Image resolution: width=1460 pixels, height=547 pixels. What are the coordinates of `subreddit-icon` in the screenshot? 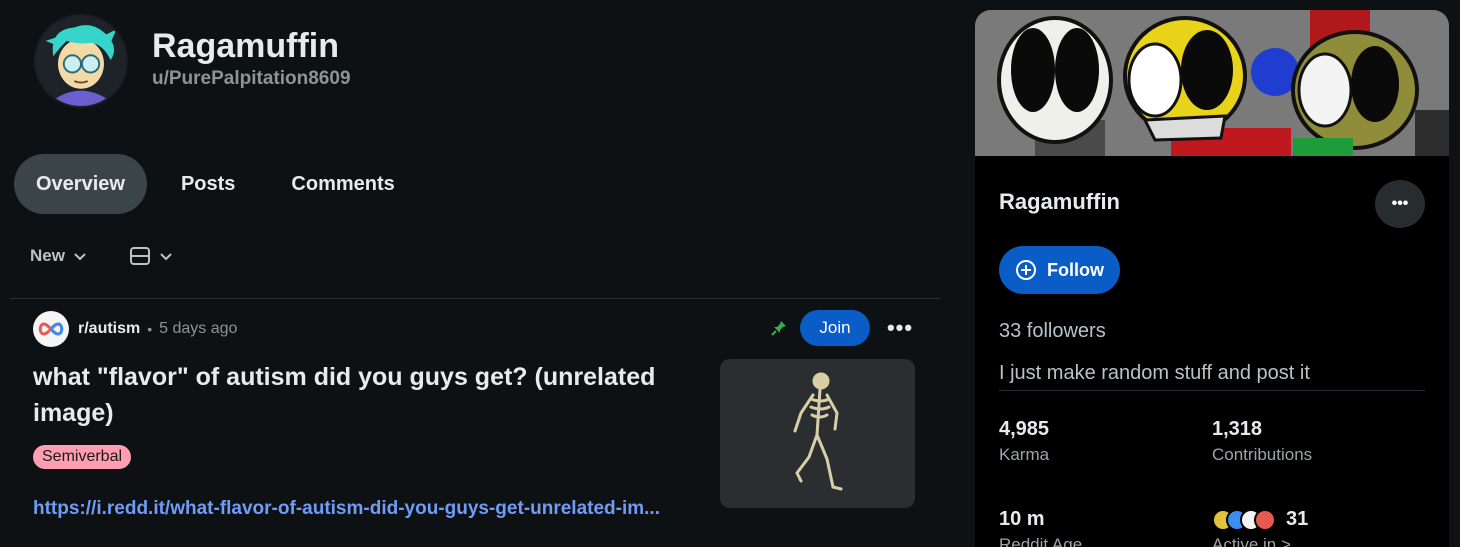 It's located at (51, 329).